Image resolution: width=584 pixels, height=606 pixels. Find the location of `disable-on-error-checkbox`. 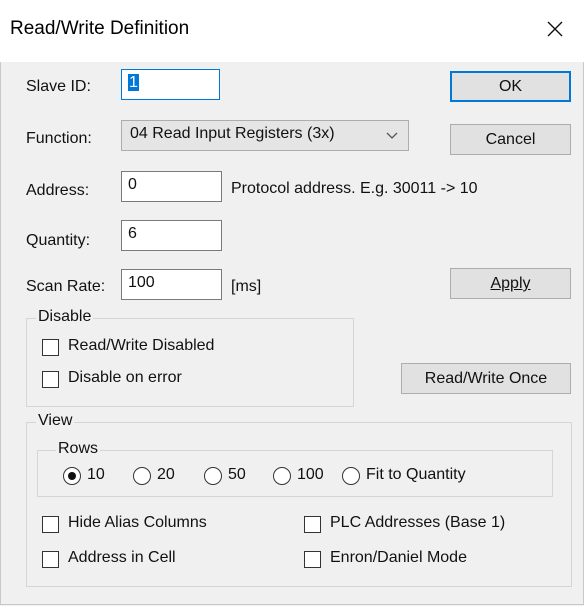

disable-on-error-checkbox is located at coordinates (50, 379).